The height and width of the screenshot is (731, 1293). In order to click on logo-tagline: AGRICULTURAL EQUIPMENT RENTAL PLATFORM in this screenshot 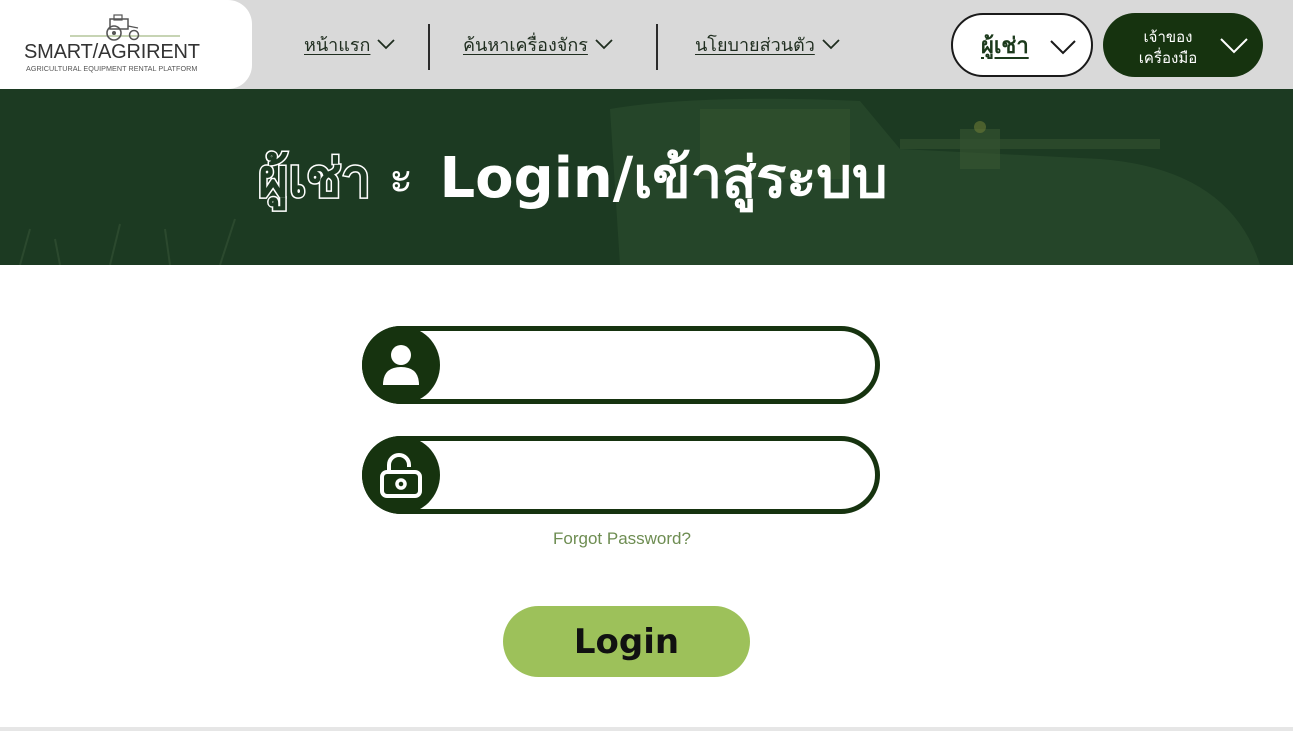, I will do `click(112, 68)`.